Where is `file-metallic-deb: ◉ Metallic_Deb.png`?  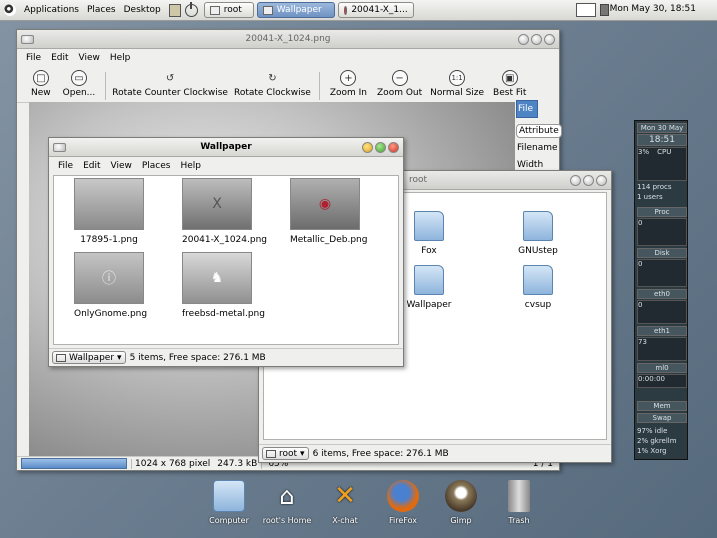 file-metallic-deb: ◉ Metallic_Deb.png is located at coordinates (328, 211).